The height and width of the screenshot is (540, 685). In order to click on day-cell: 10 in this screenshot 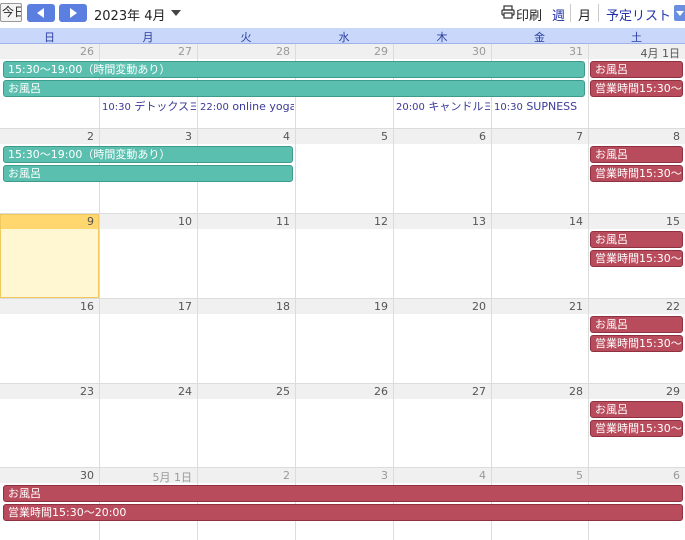, I will do `click(148, 256)`.